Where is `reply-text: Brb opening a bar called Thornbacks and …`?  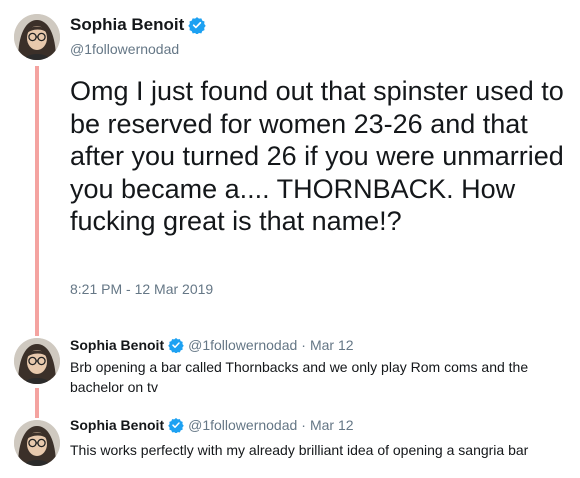 reply-text: Brb opening a bar called Thornbacks and … is located at coordinates (299, 377).